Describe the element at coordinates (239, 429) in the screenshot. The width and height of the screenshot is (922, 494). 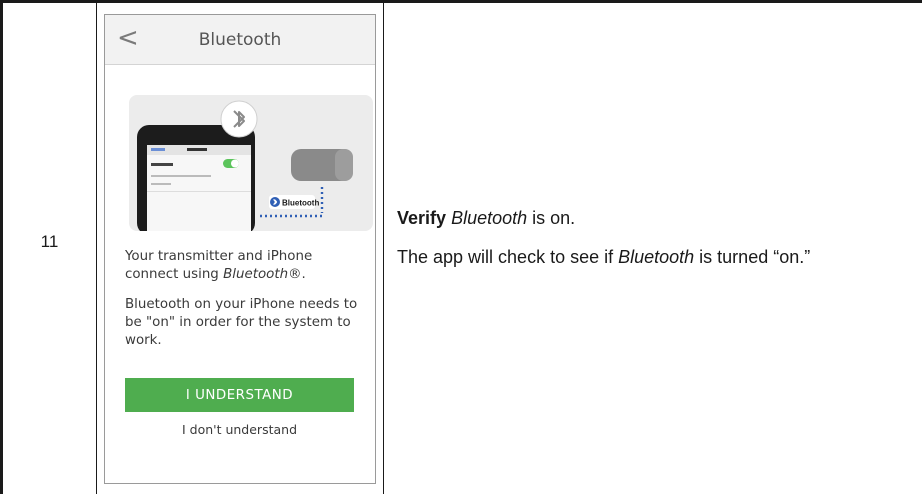
I see `i-dont-understand-link: I don't understand` at that location.